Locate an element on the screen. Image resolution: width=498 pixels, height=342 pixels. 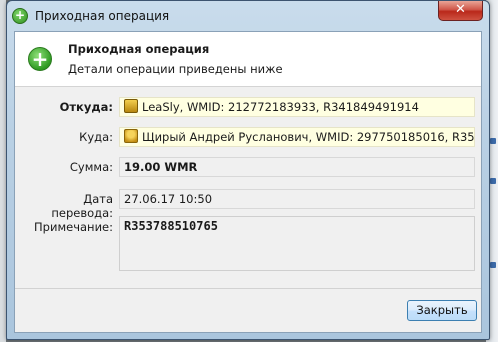
note-label: Примечание: is located at coordinates (73, 227).